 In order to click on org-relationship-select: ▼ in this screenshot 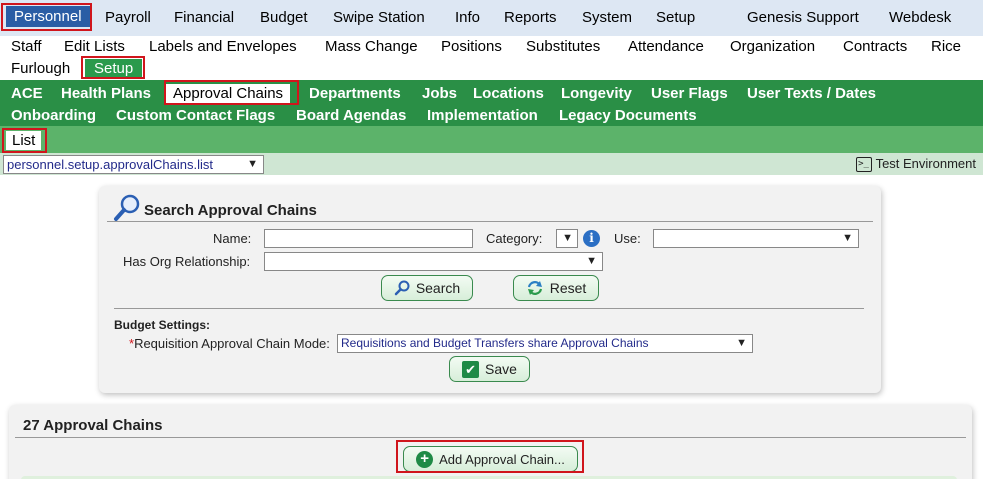, I will do `click(433, 261)`.